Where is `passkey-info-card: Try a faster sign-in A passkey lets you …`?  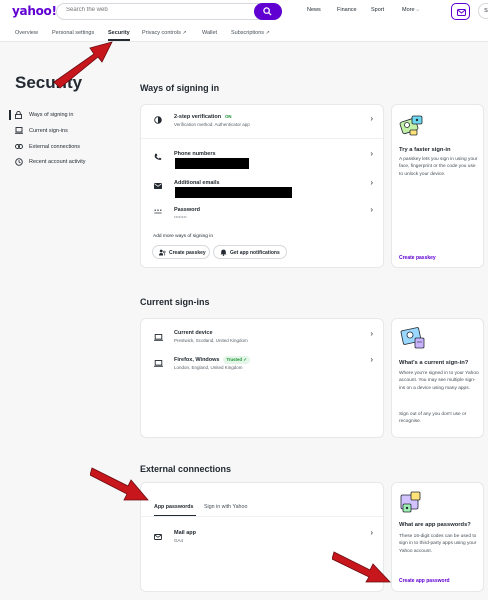
passkey-info-card: Try a faster sign-in A passkey lets you … is located at coordinates (437, 186).